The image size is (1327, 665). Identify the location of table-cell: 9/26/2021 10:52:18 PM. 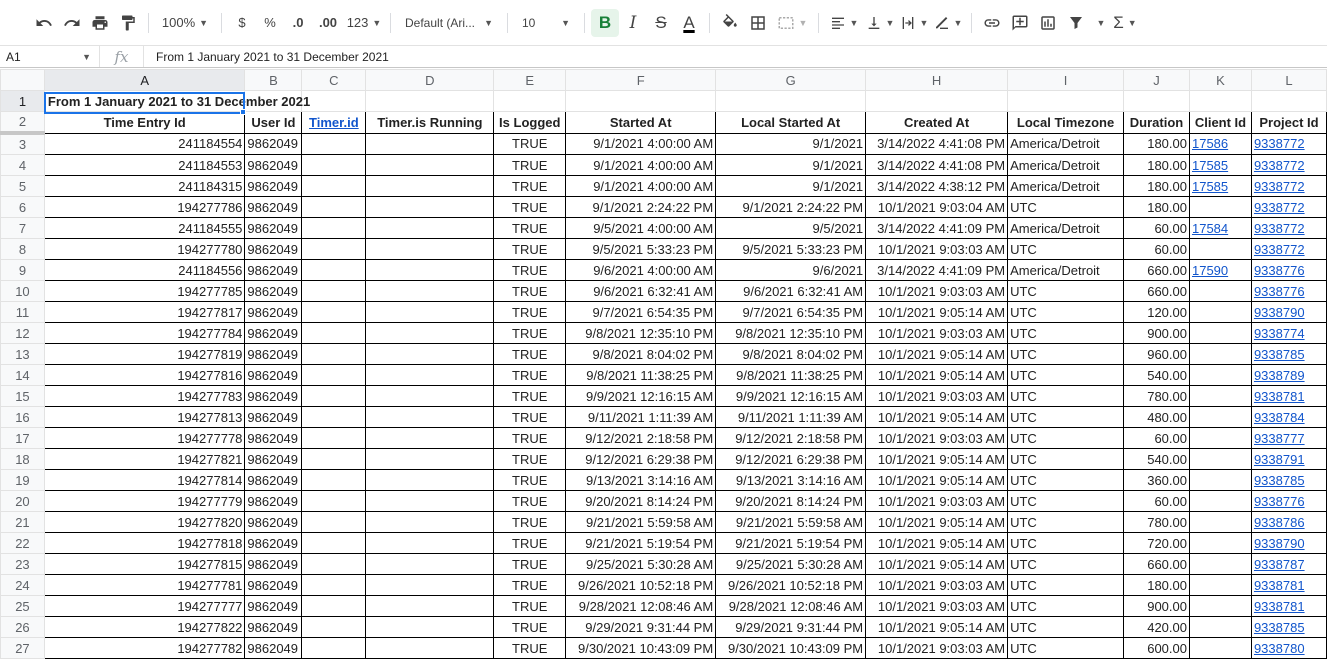
(791, 585).